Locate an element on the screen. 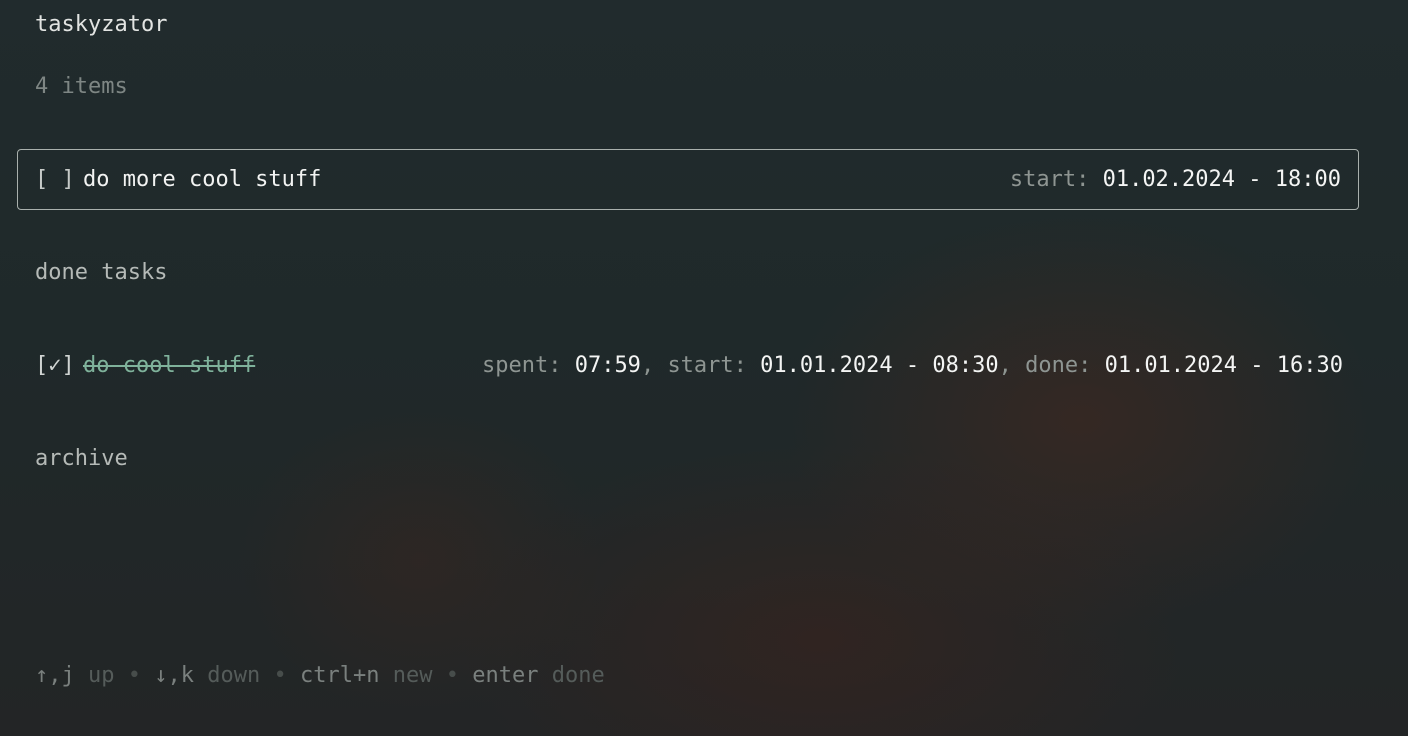 This screenshot has height=736, width=1408. task-name: do more cool stuff is located at coordinates (202, 179).